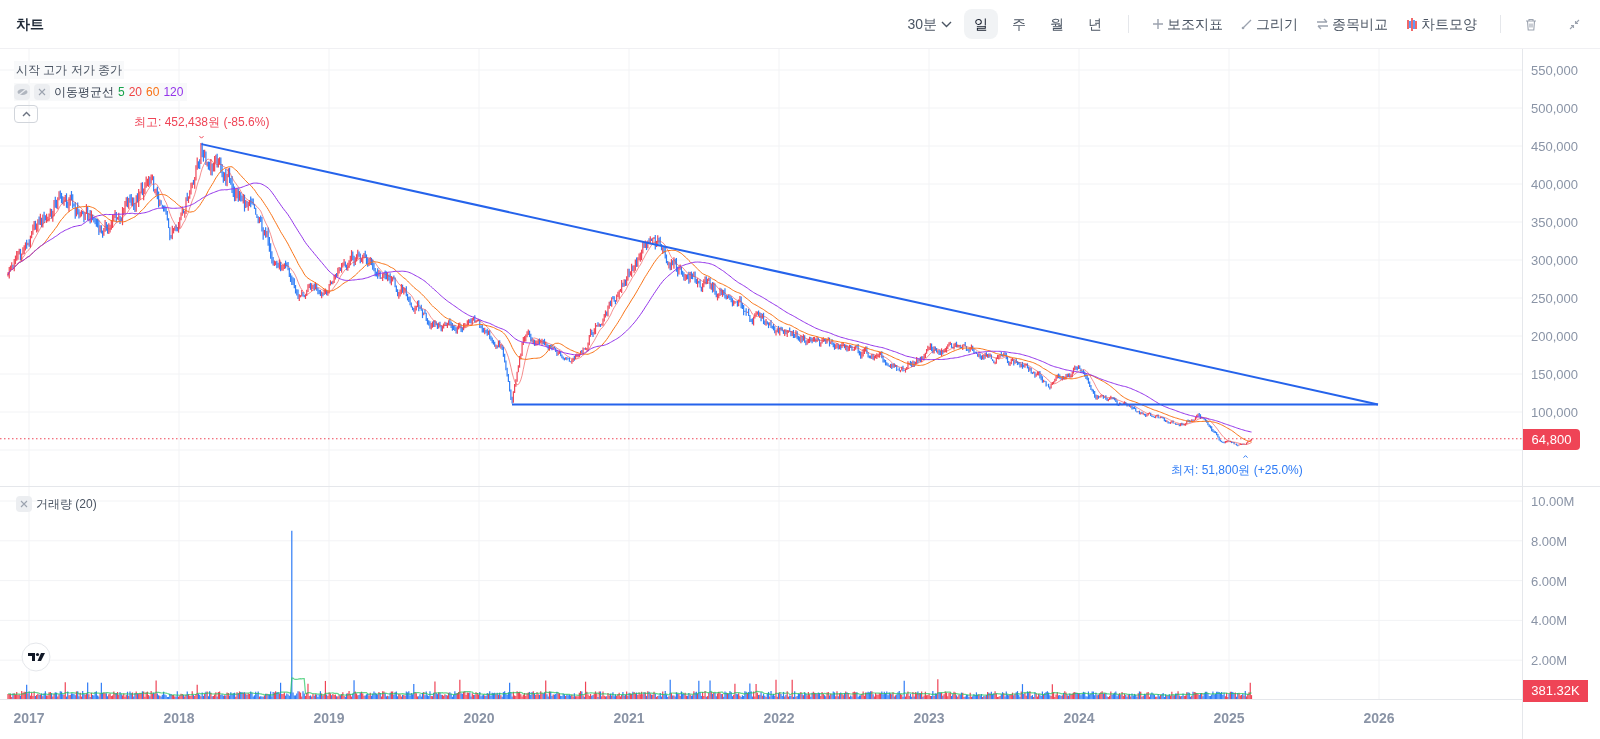  I want to click on chevron-down-icon, so click(946, 24).